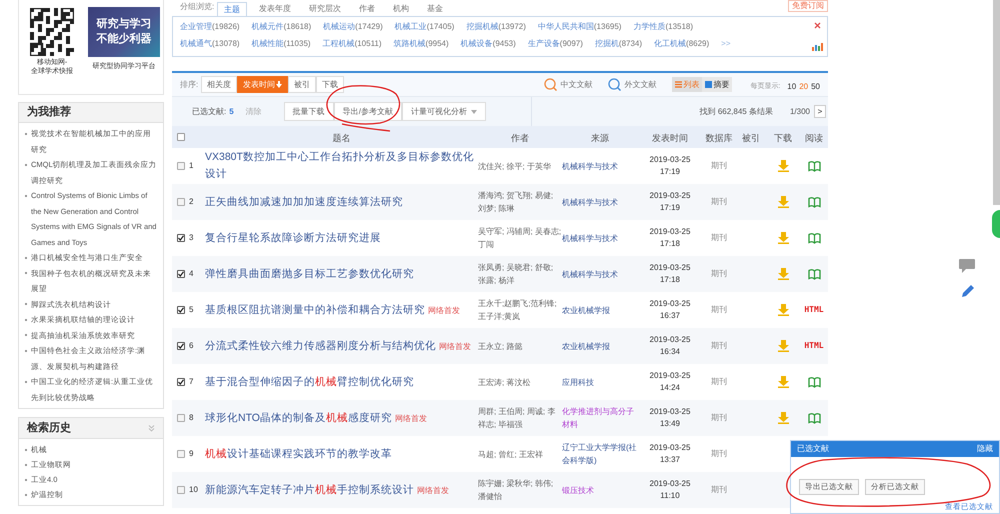 The height and width of the screenshot is (514, 1000). What do you see at coordinates (520, 382) in the screenshot?
I see `author-list: 王宏涛; 蒋汶松` at bounding box center [520, 382].